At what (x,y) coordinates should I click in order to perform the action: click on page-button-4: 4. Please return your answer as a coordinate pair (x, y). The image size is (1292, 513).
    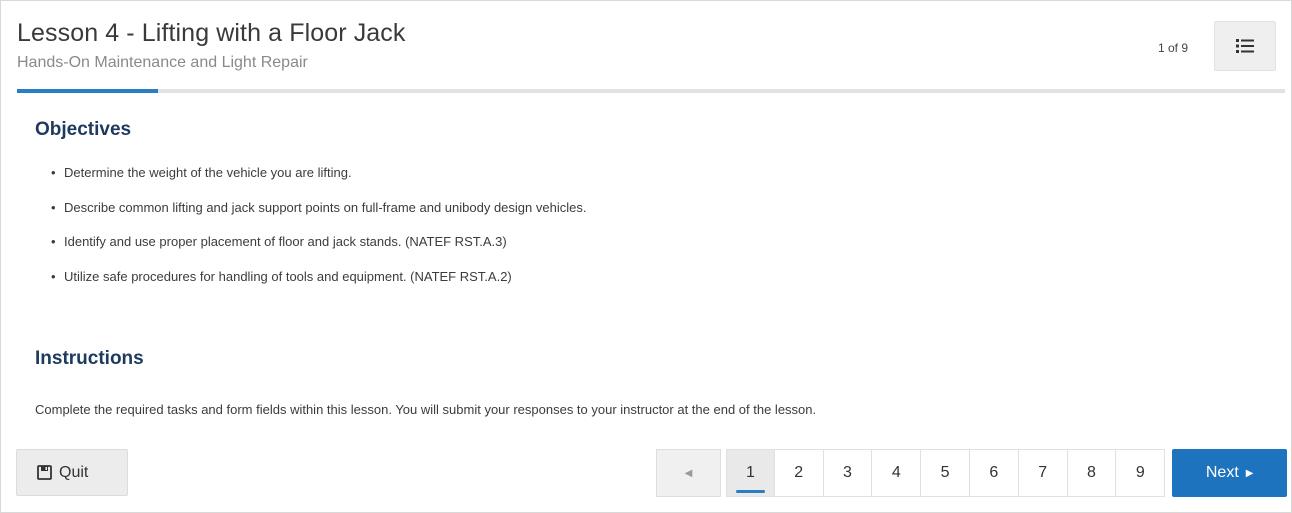
    Looking at the image, I should click on (897, 473).